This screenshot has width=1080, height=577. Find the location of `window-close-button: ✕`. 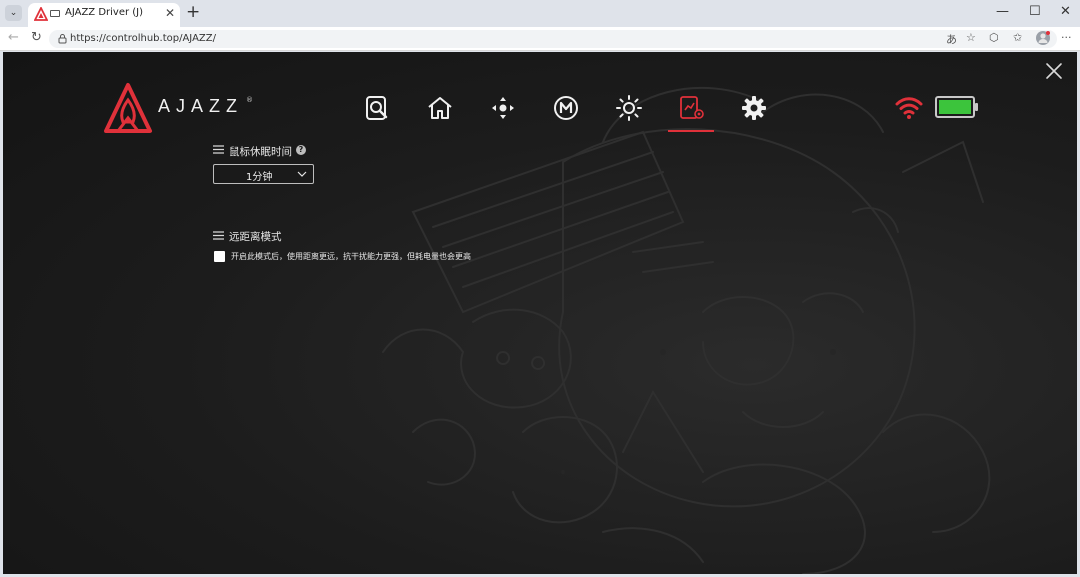

window-close-button: ✕ is located at coordinates (1065, 11).